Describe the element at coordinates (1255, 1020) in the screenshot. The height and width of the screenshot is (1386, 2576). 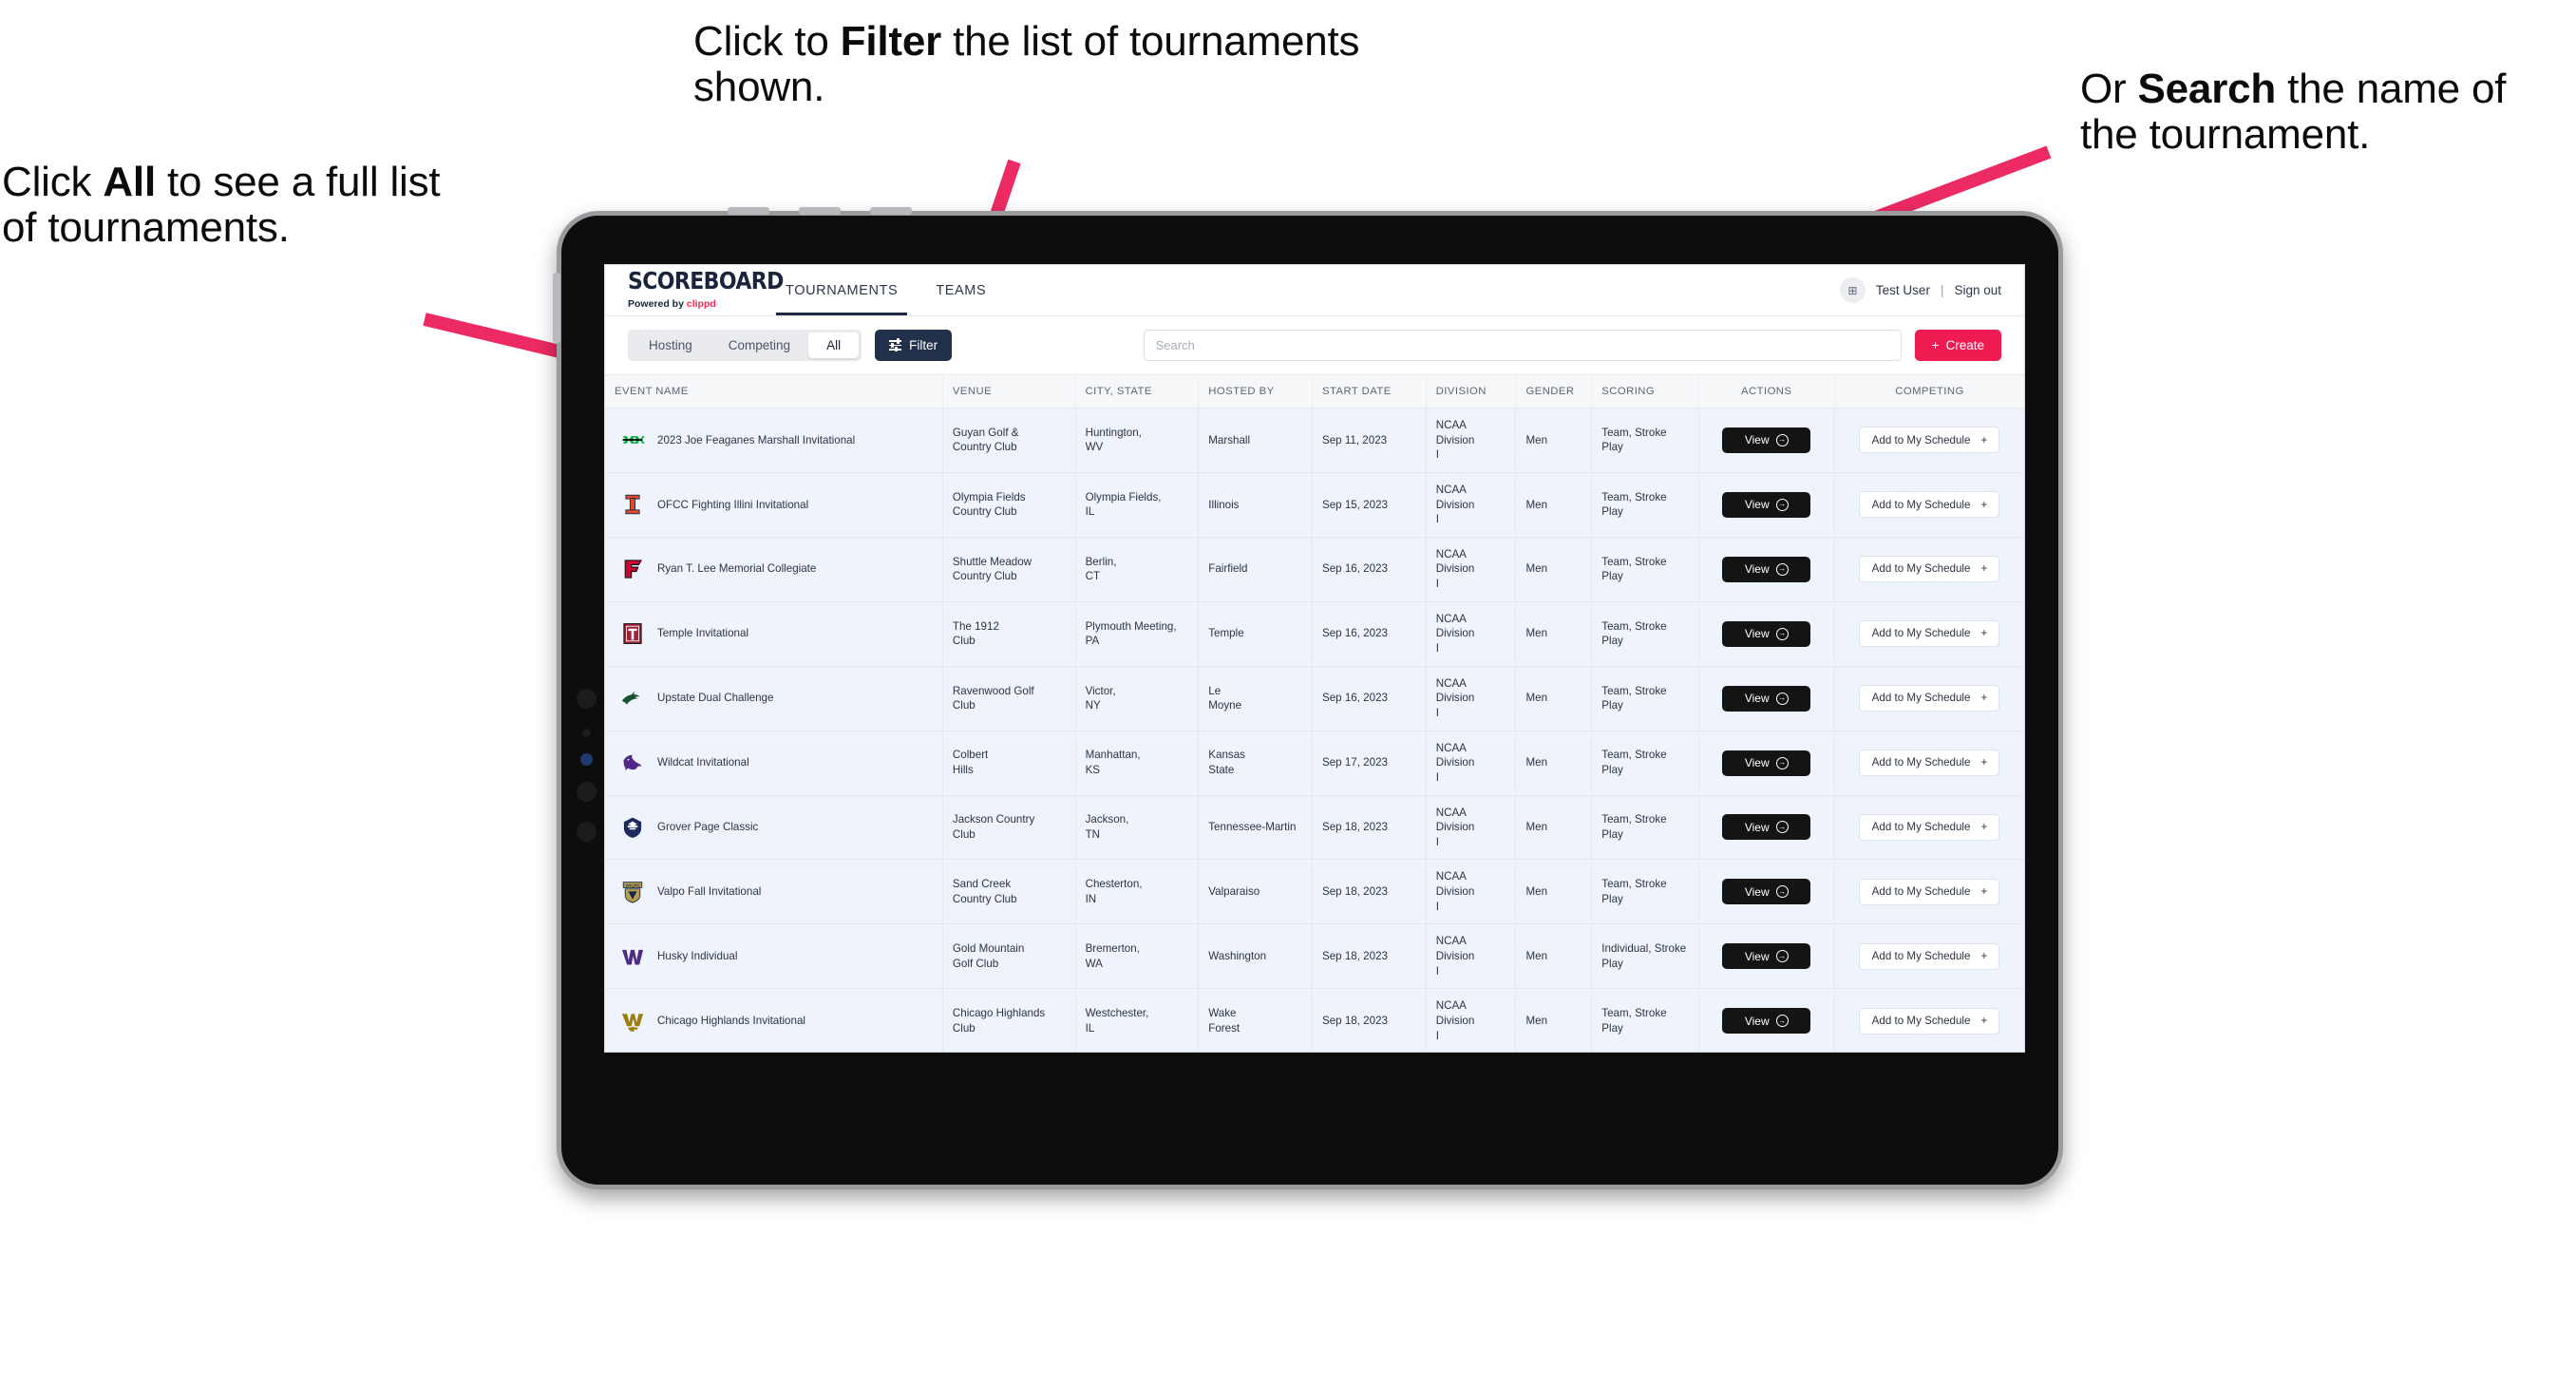
I see `cell-hosted-by: Wake Forest` at that location.